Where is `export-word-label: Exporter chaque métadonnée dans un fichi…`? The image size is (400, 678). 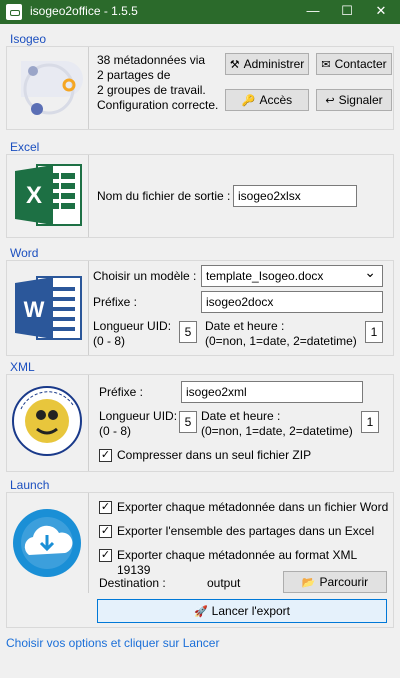
export-word-label: Exporter chaque métadonnée dans un fichi… is located at coordinates (253, 507).